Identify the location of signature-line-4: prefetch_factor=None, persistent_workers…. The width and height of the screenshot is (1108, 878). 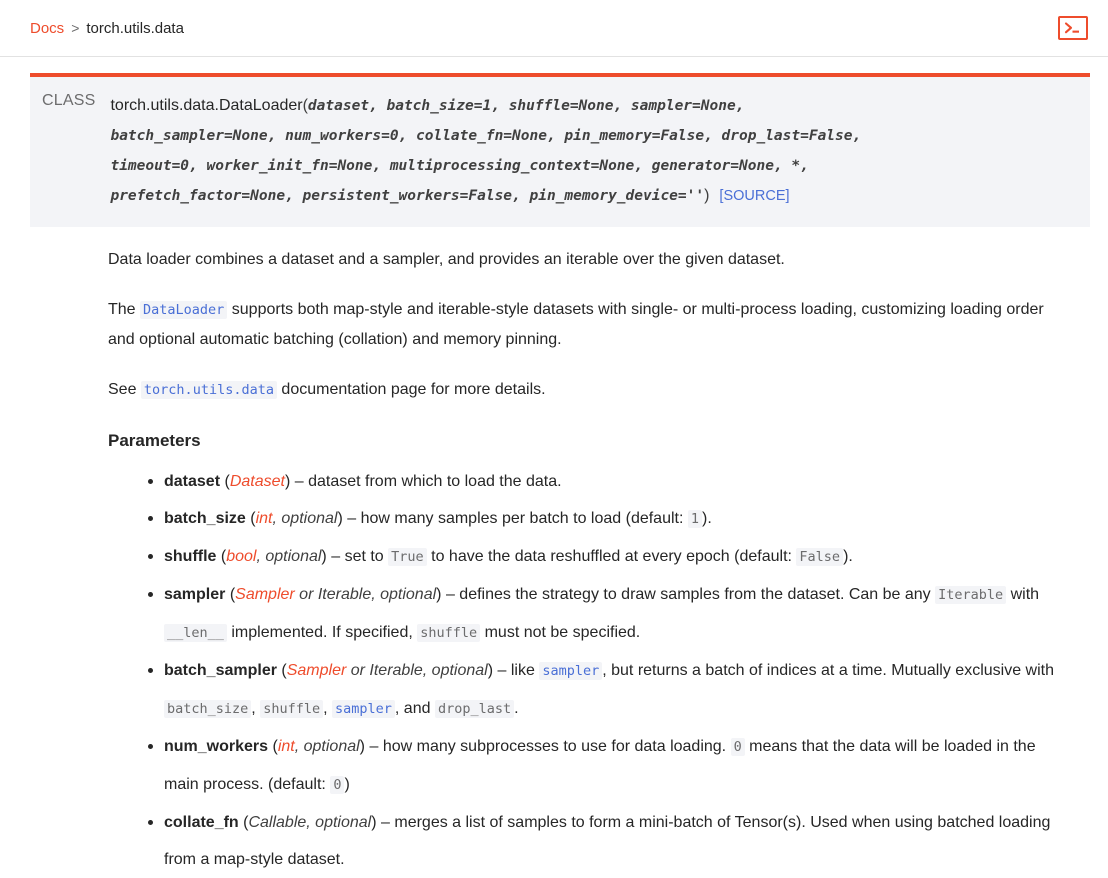
(591, 196).